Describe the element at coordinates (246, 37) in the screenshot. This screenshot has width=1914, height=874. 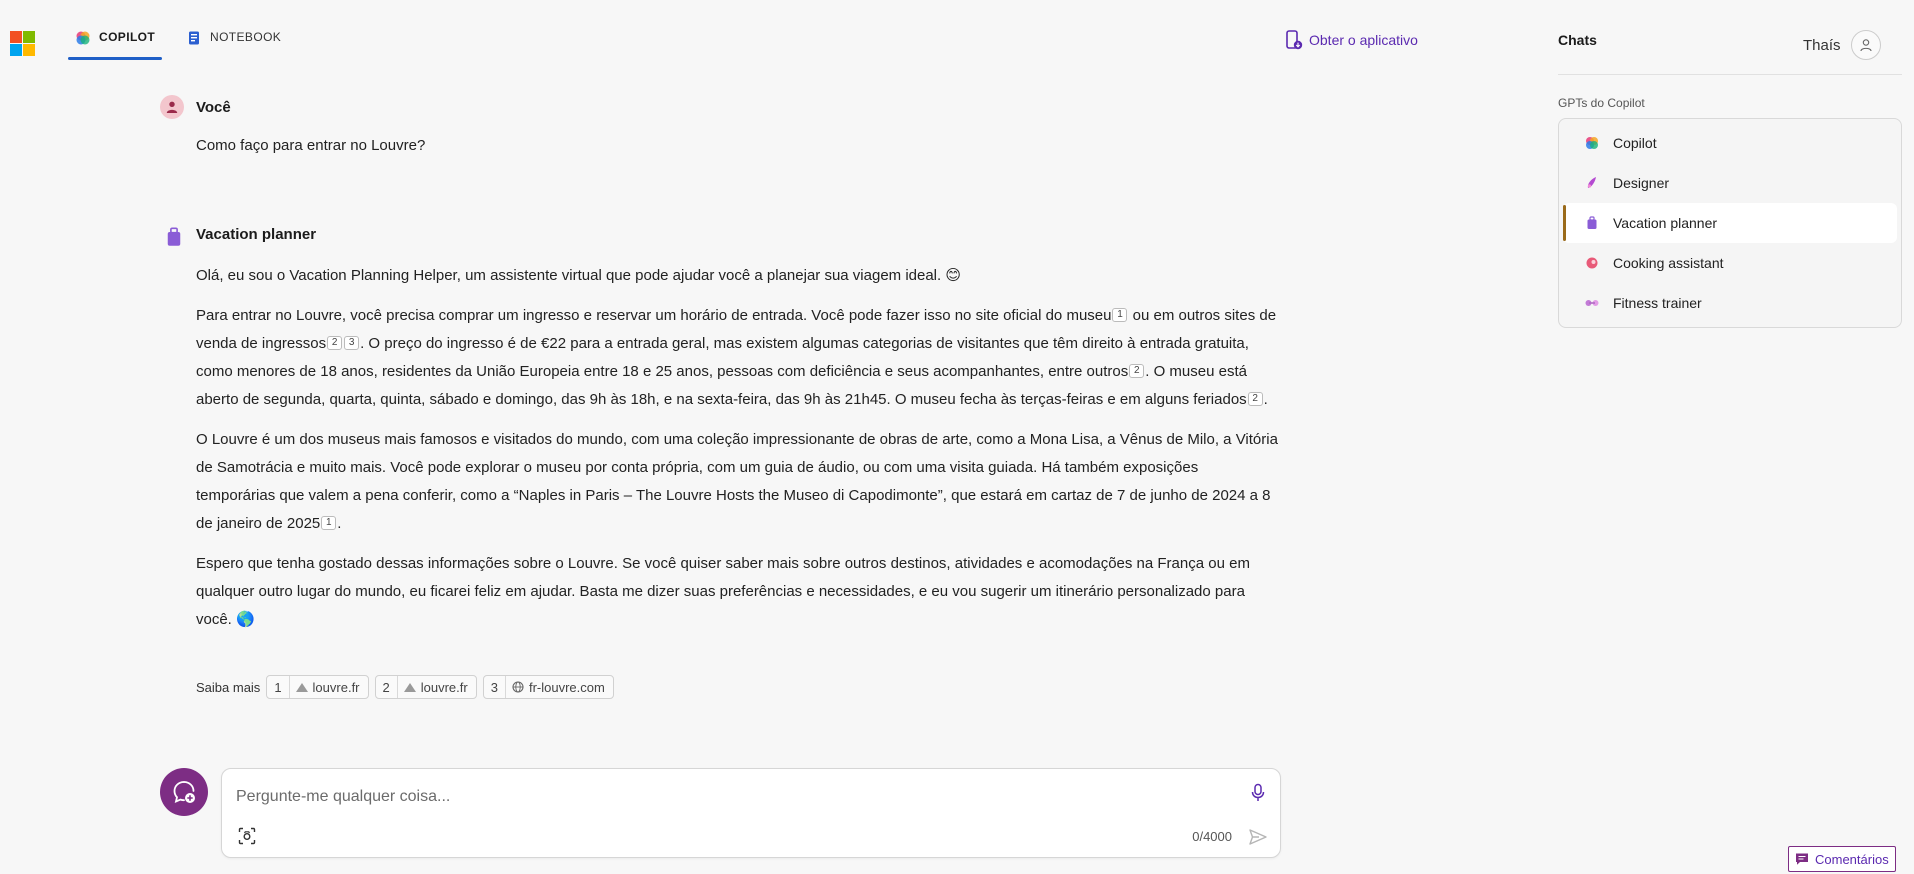
I see `tab-notebook-label: NOTEBOOK` at that location.